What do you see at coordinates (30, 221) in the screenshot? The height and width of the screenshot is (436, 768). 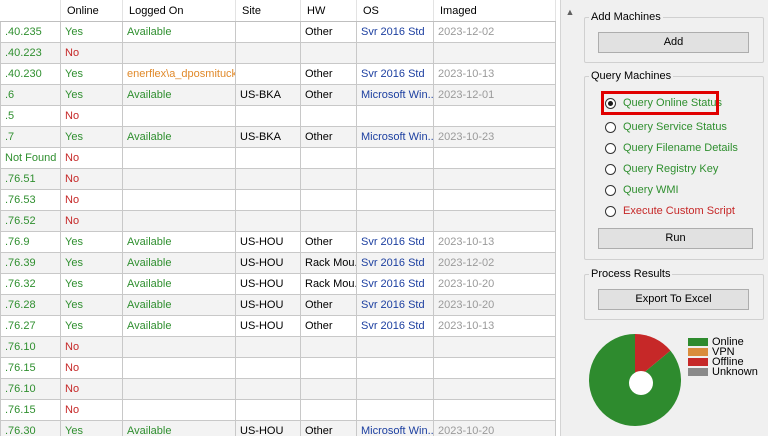 I see `cell-name: .76.52` at bounding box center [30, 221].